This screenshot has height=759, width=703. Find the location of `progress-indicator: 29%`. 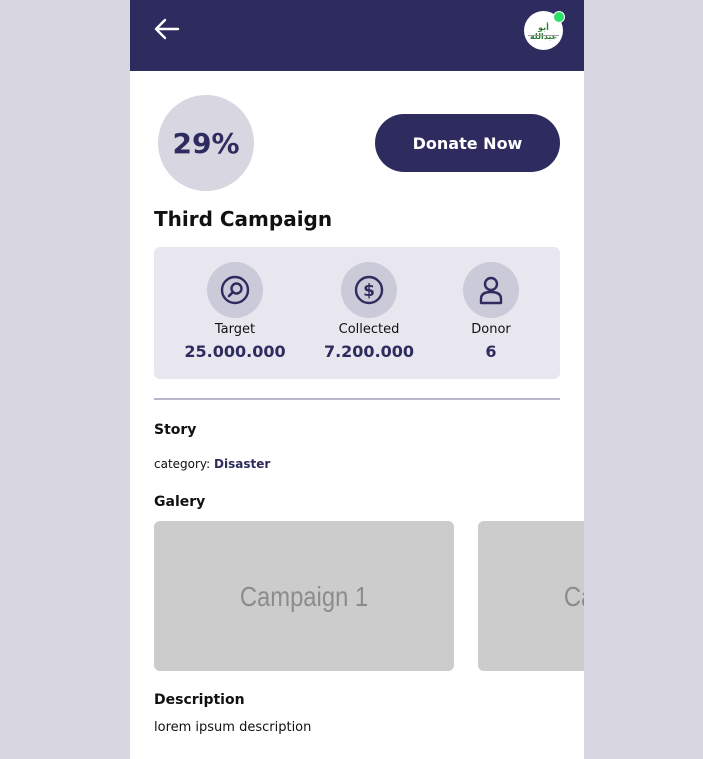

progress-indicator: 29% is located at coordinates (206, 143).